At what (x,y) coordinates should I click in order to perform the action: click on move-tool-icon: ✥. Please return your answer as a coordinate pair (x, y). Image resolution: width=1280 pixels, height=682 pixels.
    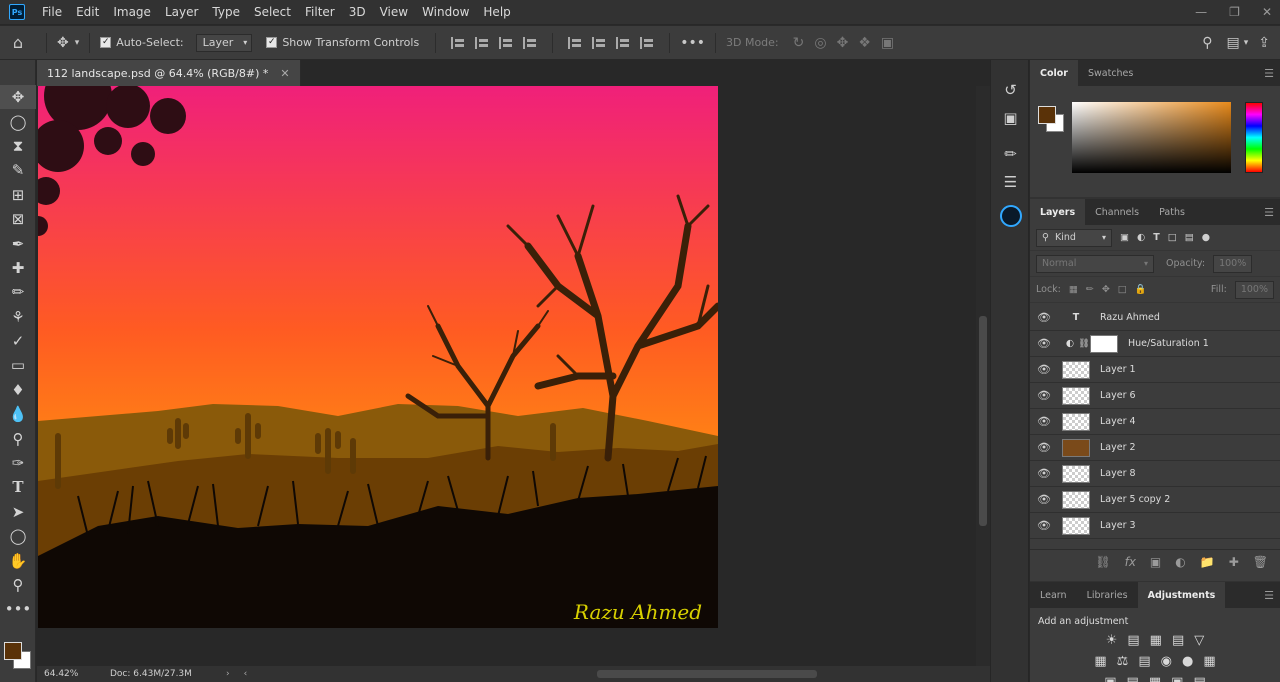
    Looking at the image, I should click on (18, 97).